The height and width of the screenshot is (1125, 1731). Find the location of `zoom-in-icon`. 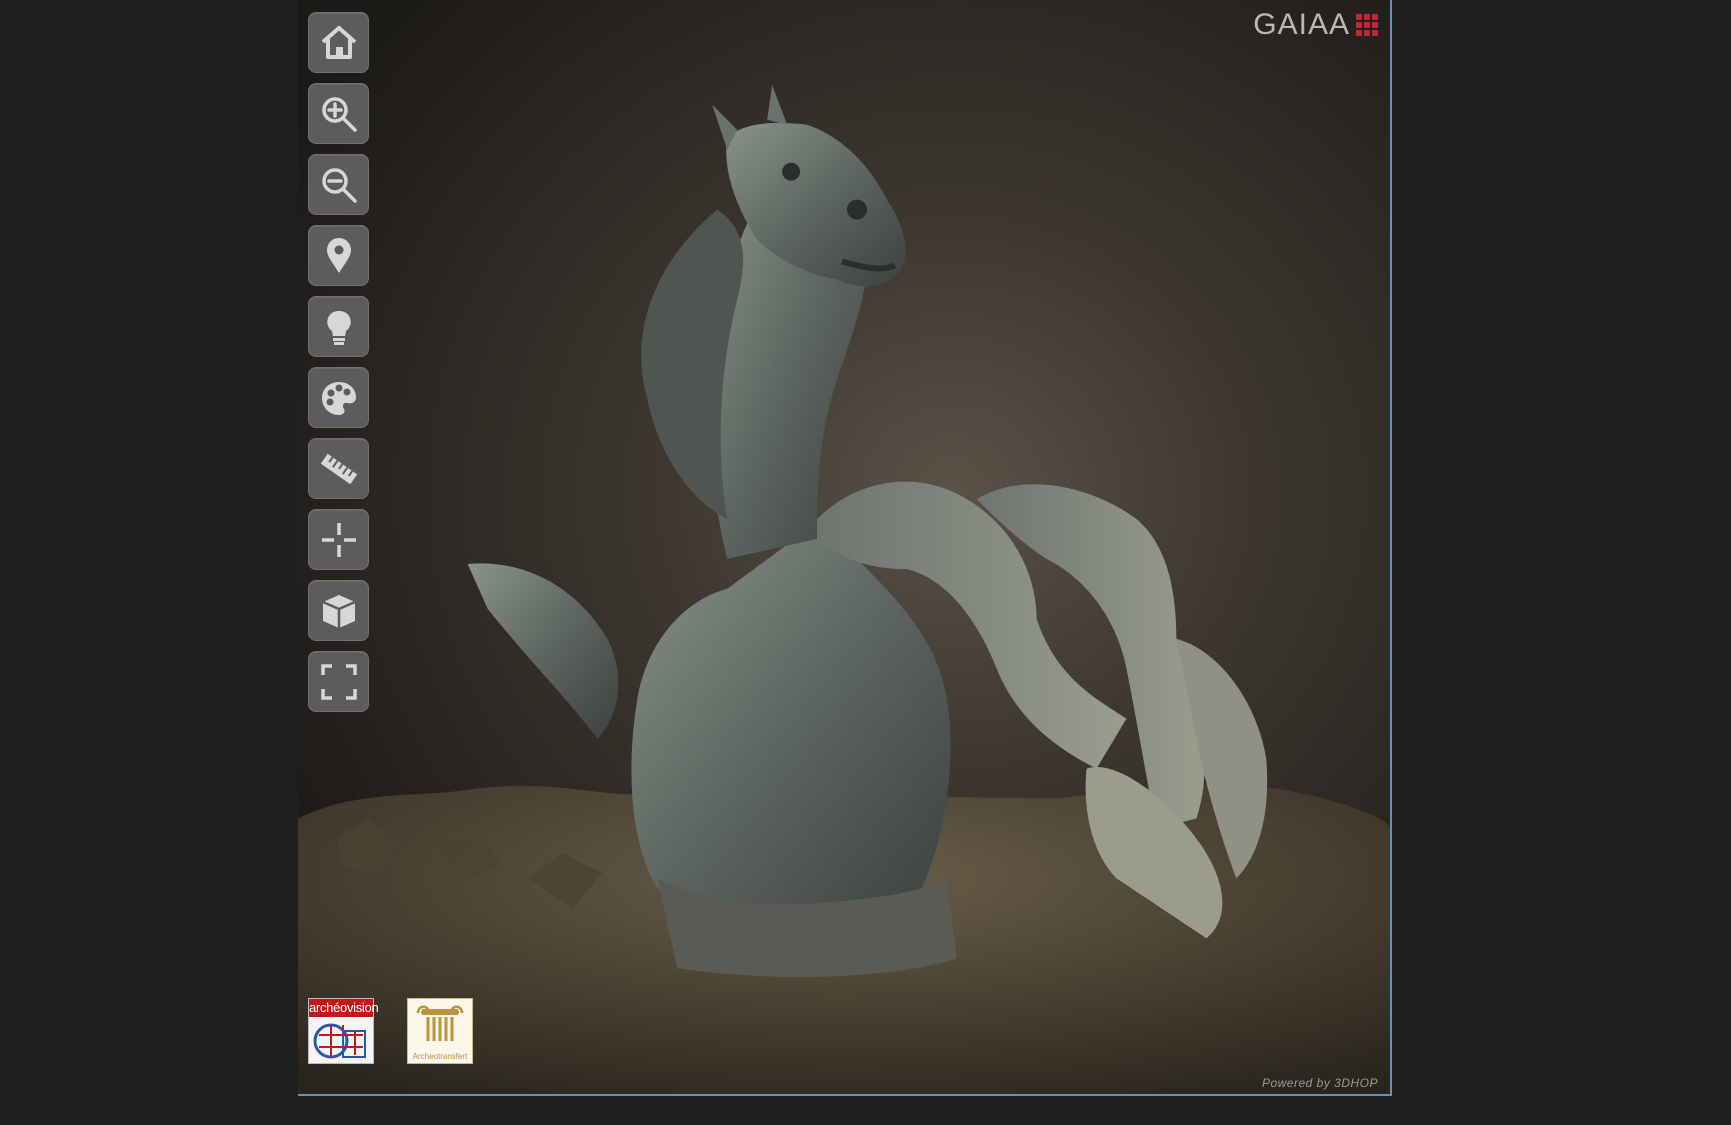

zoom-in-icon is located at coordinates (339, 114).